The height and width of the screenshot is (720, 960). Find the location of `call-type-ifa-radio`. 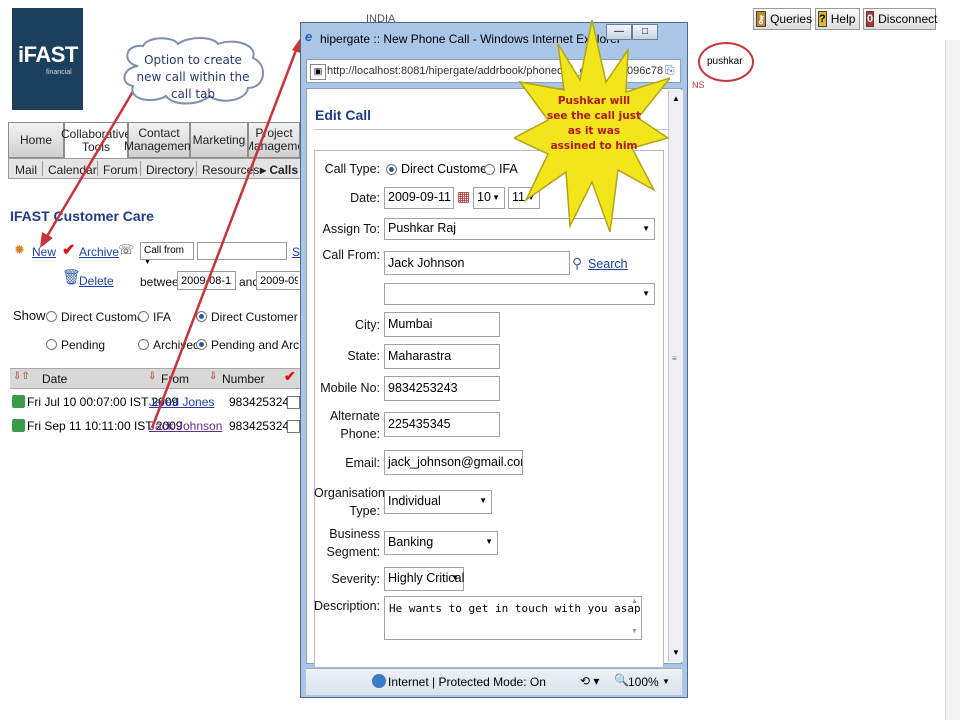

call-type-ifa-radio is located at coordinates (489, 169).